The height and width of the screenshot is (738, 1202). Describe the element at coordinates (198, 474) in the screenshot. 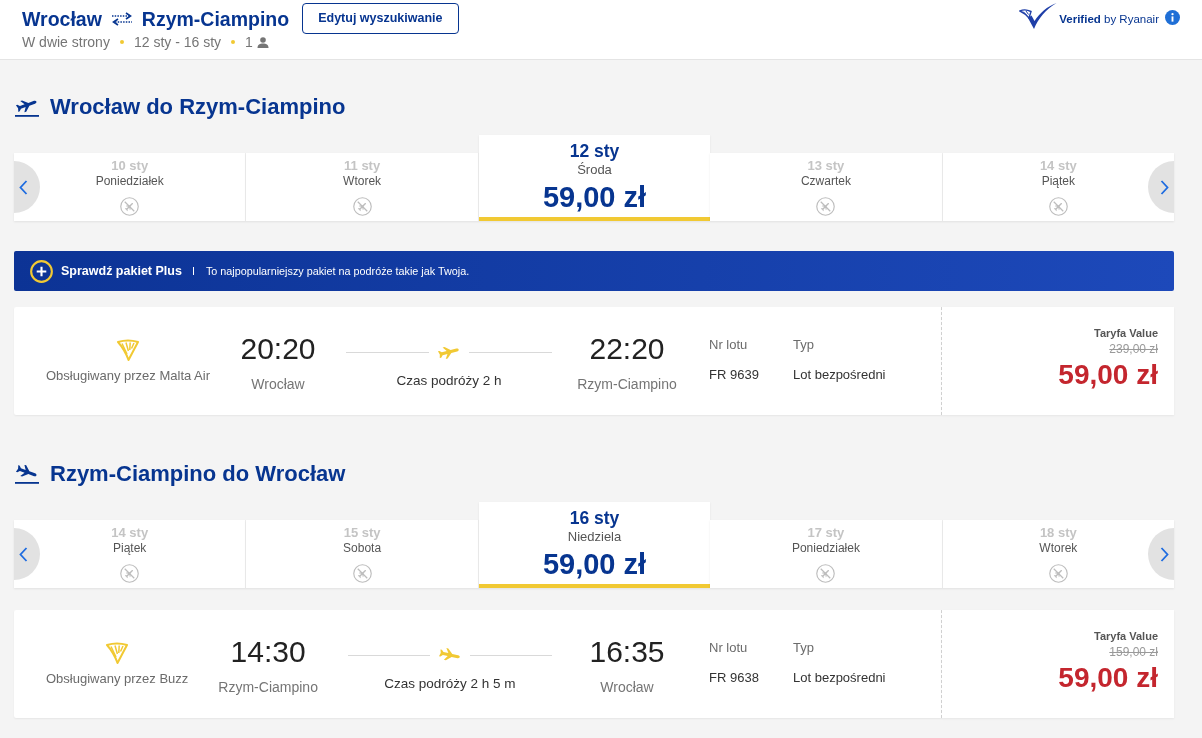

I see `section-title: Rzym-Ciampino do Wrocław` at that location.